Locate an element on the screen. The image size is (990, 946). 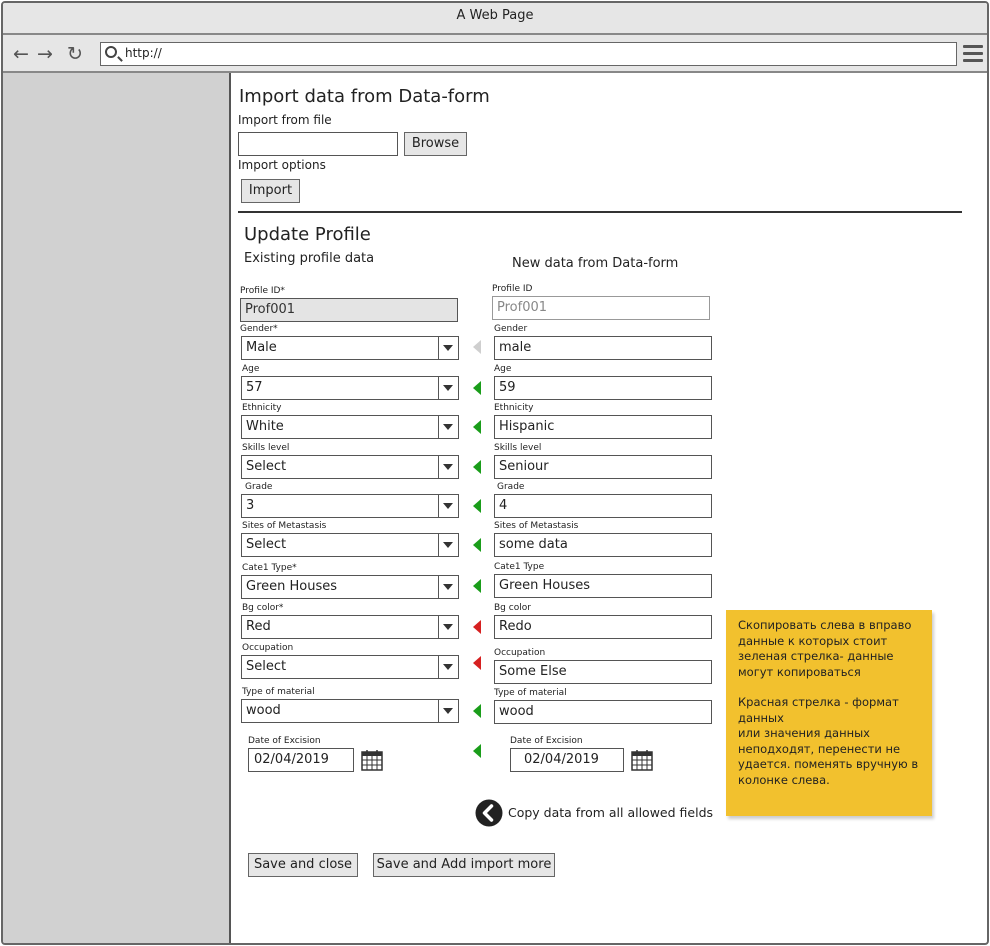
profile-id-field: Prof001 is located at coordinates (349, 310).